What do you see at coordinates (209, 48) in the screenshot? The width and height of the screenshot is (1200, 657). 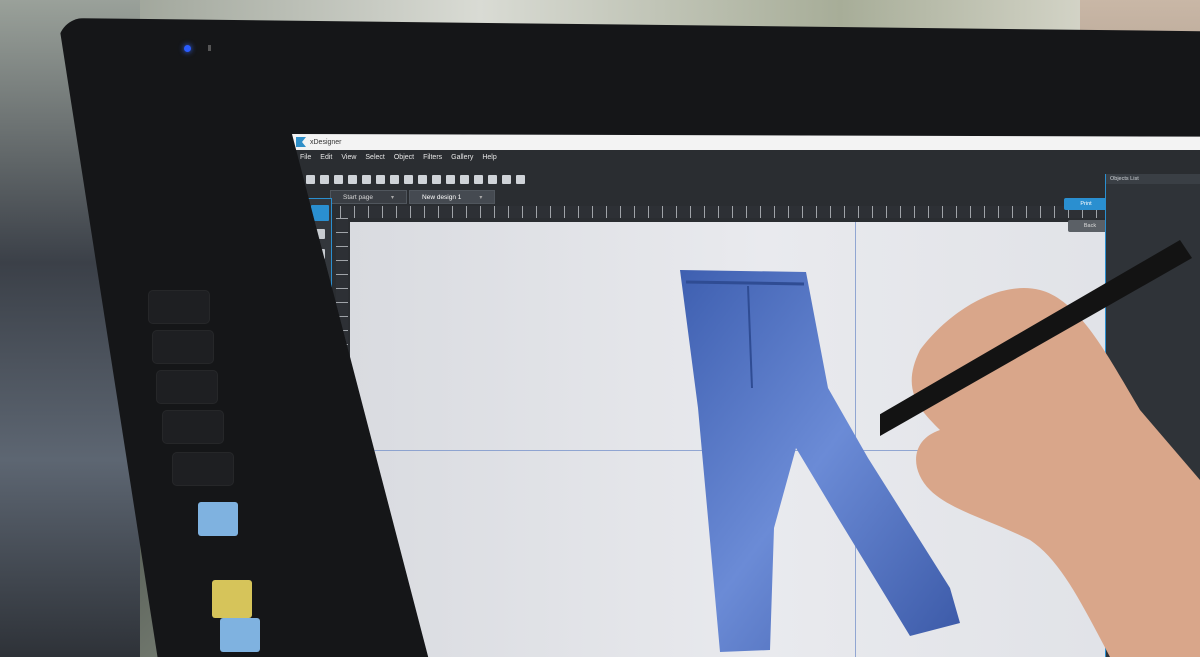 I see `sensor-icon` at bounding box center [209, 48].